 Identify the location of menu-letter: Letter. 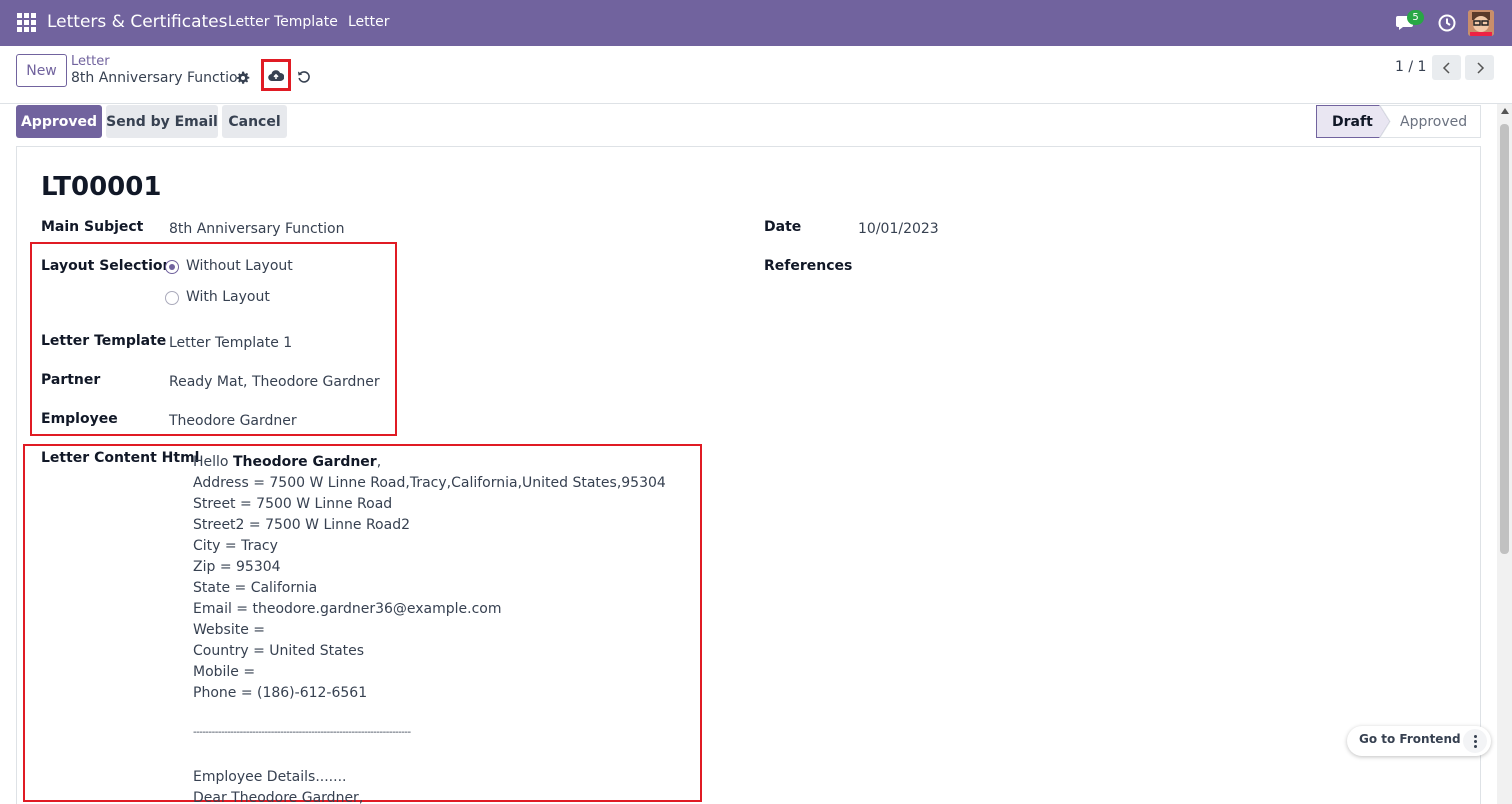
(369, 22).